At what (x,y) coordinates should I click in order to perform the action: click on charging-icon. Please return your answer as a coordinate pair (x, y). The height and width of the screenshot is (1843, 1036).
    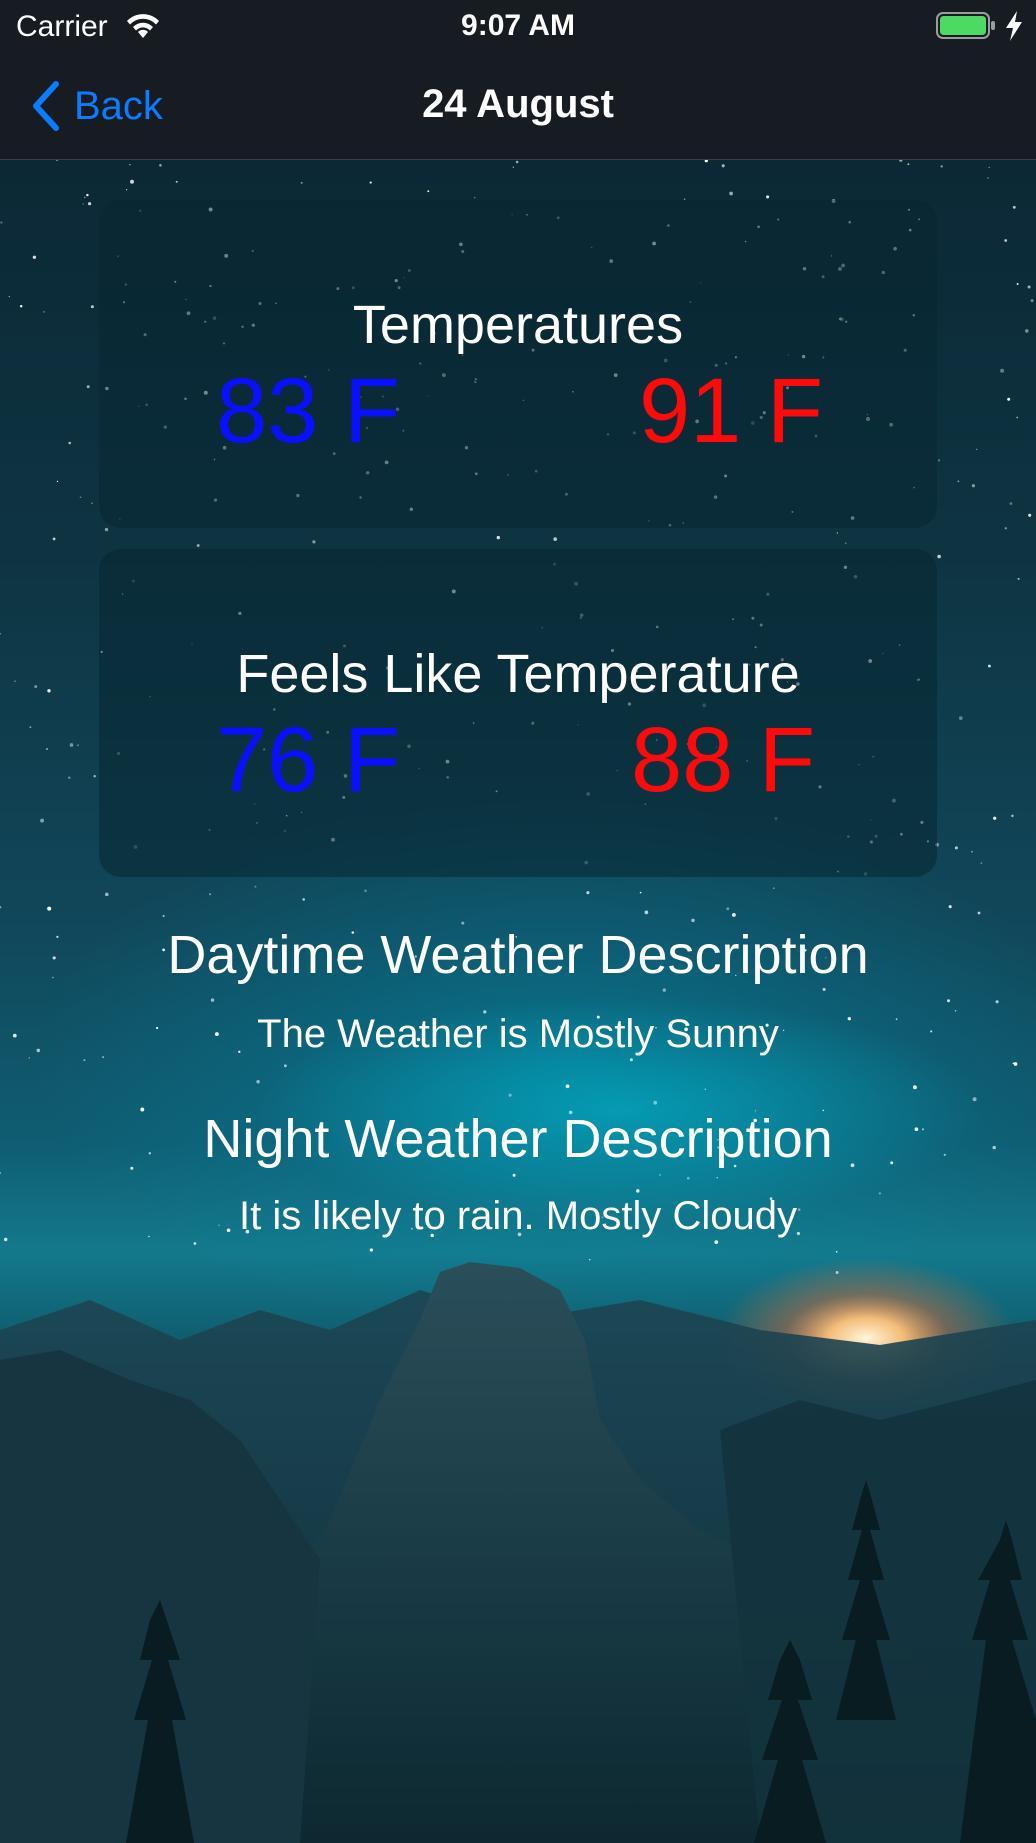
    Looking at the image, I should click on (1014, 26).